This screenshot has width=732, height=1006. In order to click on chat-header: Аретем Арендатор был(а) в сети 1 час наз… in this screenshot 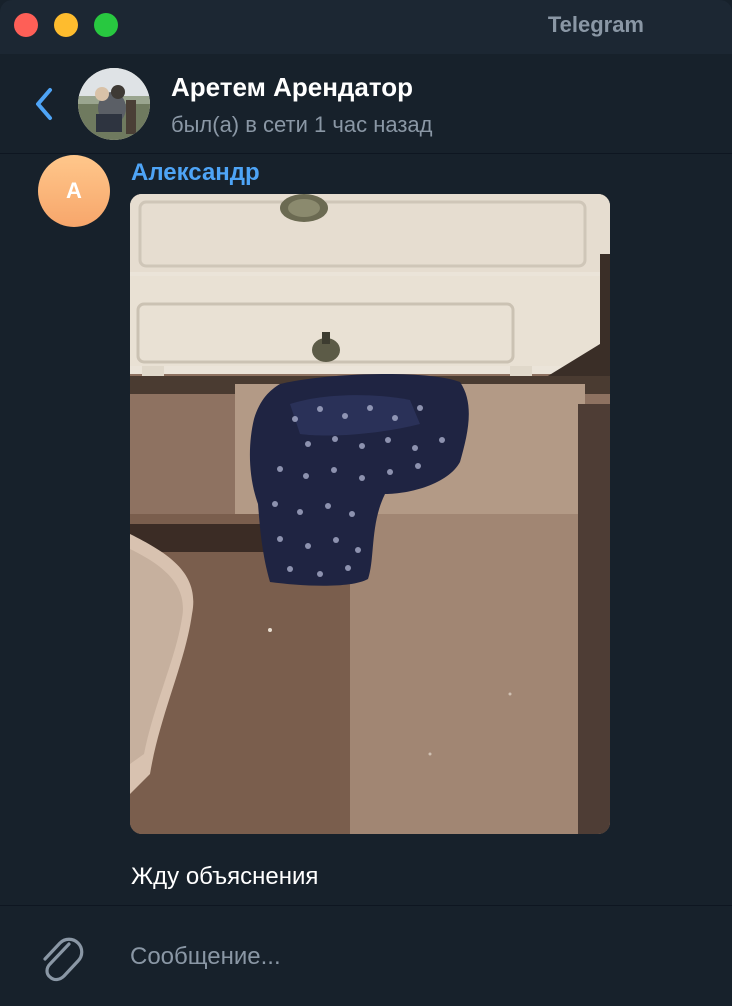, I will do `click(366, 104)`.